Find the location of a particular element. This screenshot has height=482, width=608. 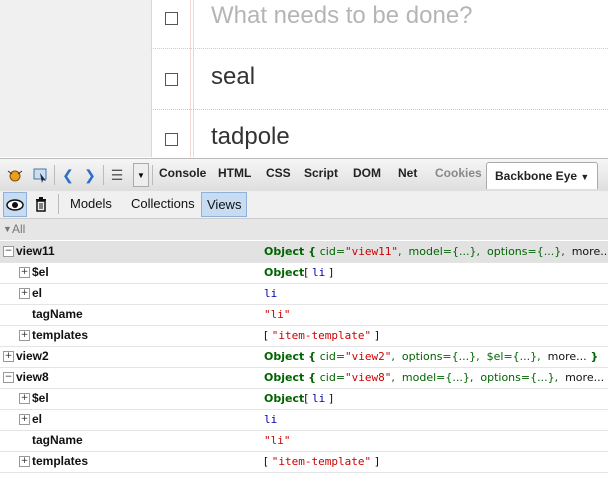

tab-cookies: Cookies is located at coordinates (458, 173).